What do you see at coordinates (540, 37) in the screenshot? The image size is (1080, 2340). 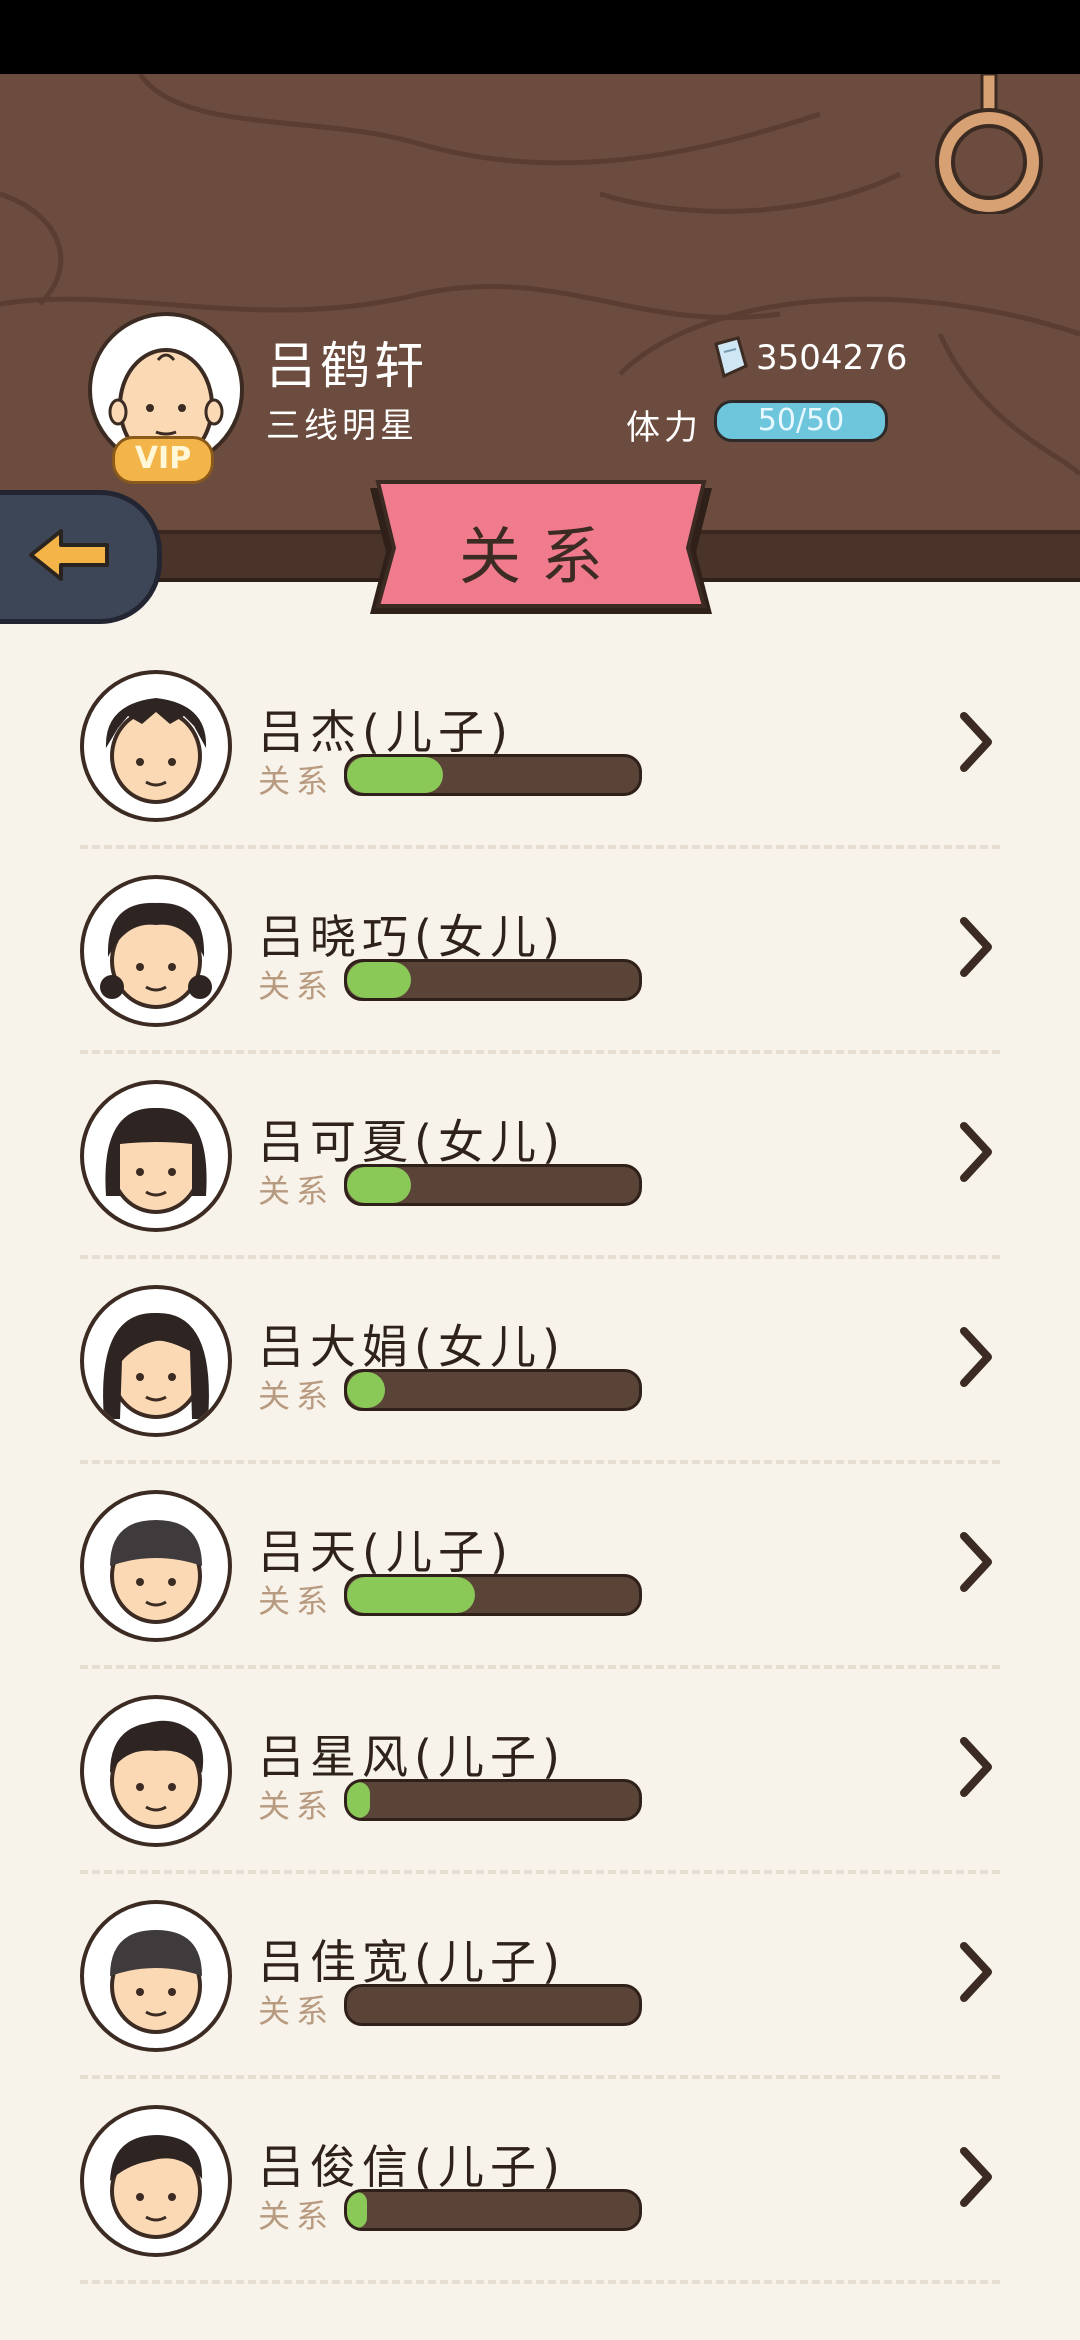 I see `status-bar` at bounding box center [540, 37].